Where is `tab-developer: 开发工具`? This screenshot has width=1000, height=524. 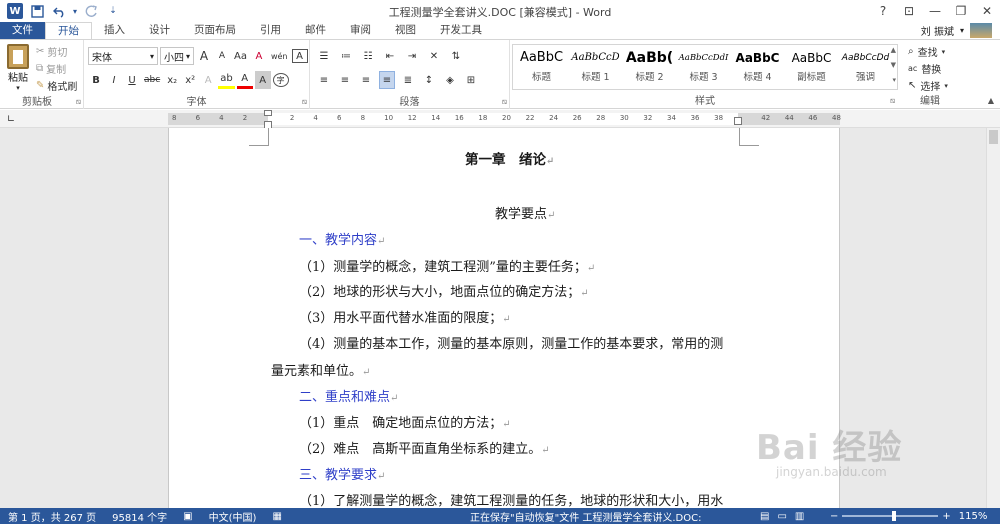
tab-developer: 开发工具 is located at coordinates (461, 30).